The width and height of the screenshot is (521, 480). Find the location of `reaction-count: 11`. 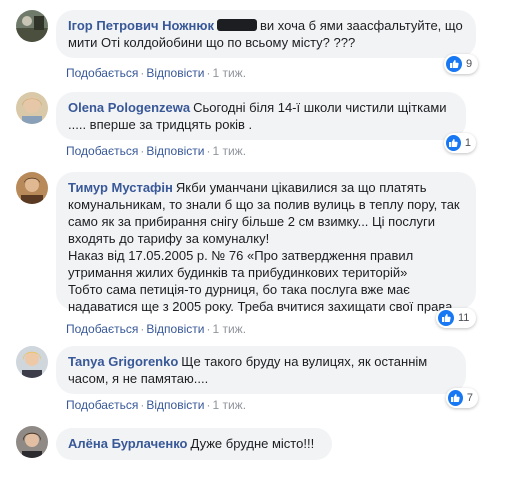

reaction-count: 11 is located at coordinates (456, 318).